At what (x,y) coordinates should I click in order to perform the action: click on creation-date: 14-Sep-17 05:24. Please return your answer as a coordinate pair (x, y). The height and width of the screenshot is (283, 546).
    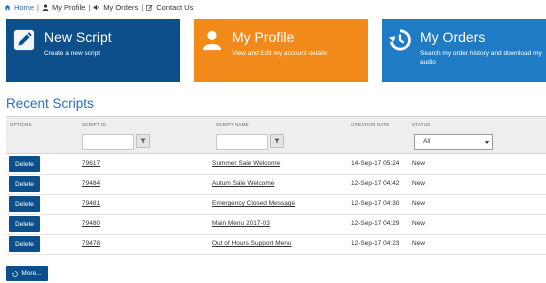
    Looking at the image, I should click on (375, 163).